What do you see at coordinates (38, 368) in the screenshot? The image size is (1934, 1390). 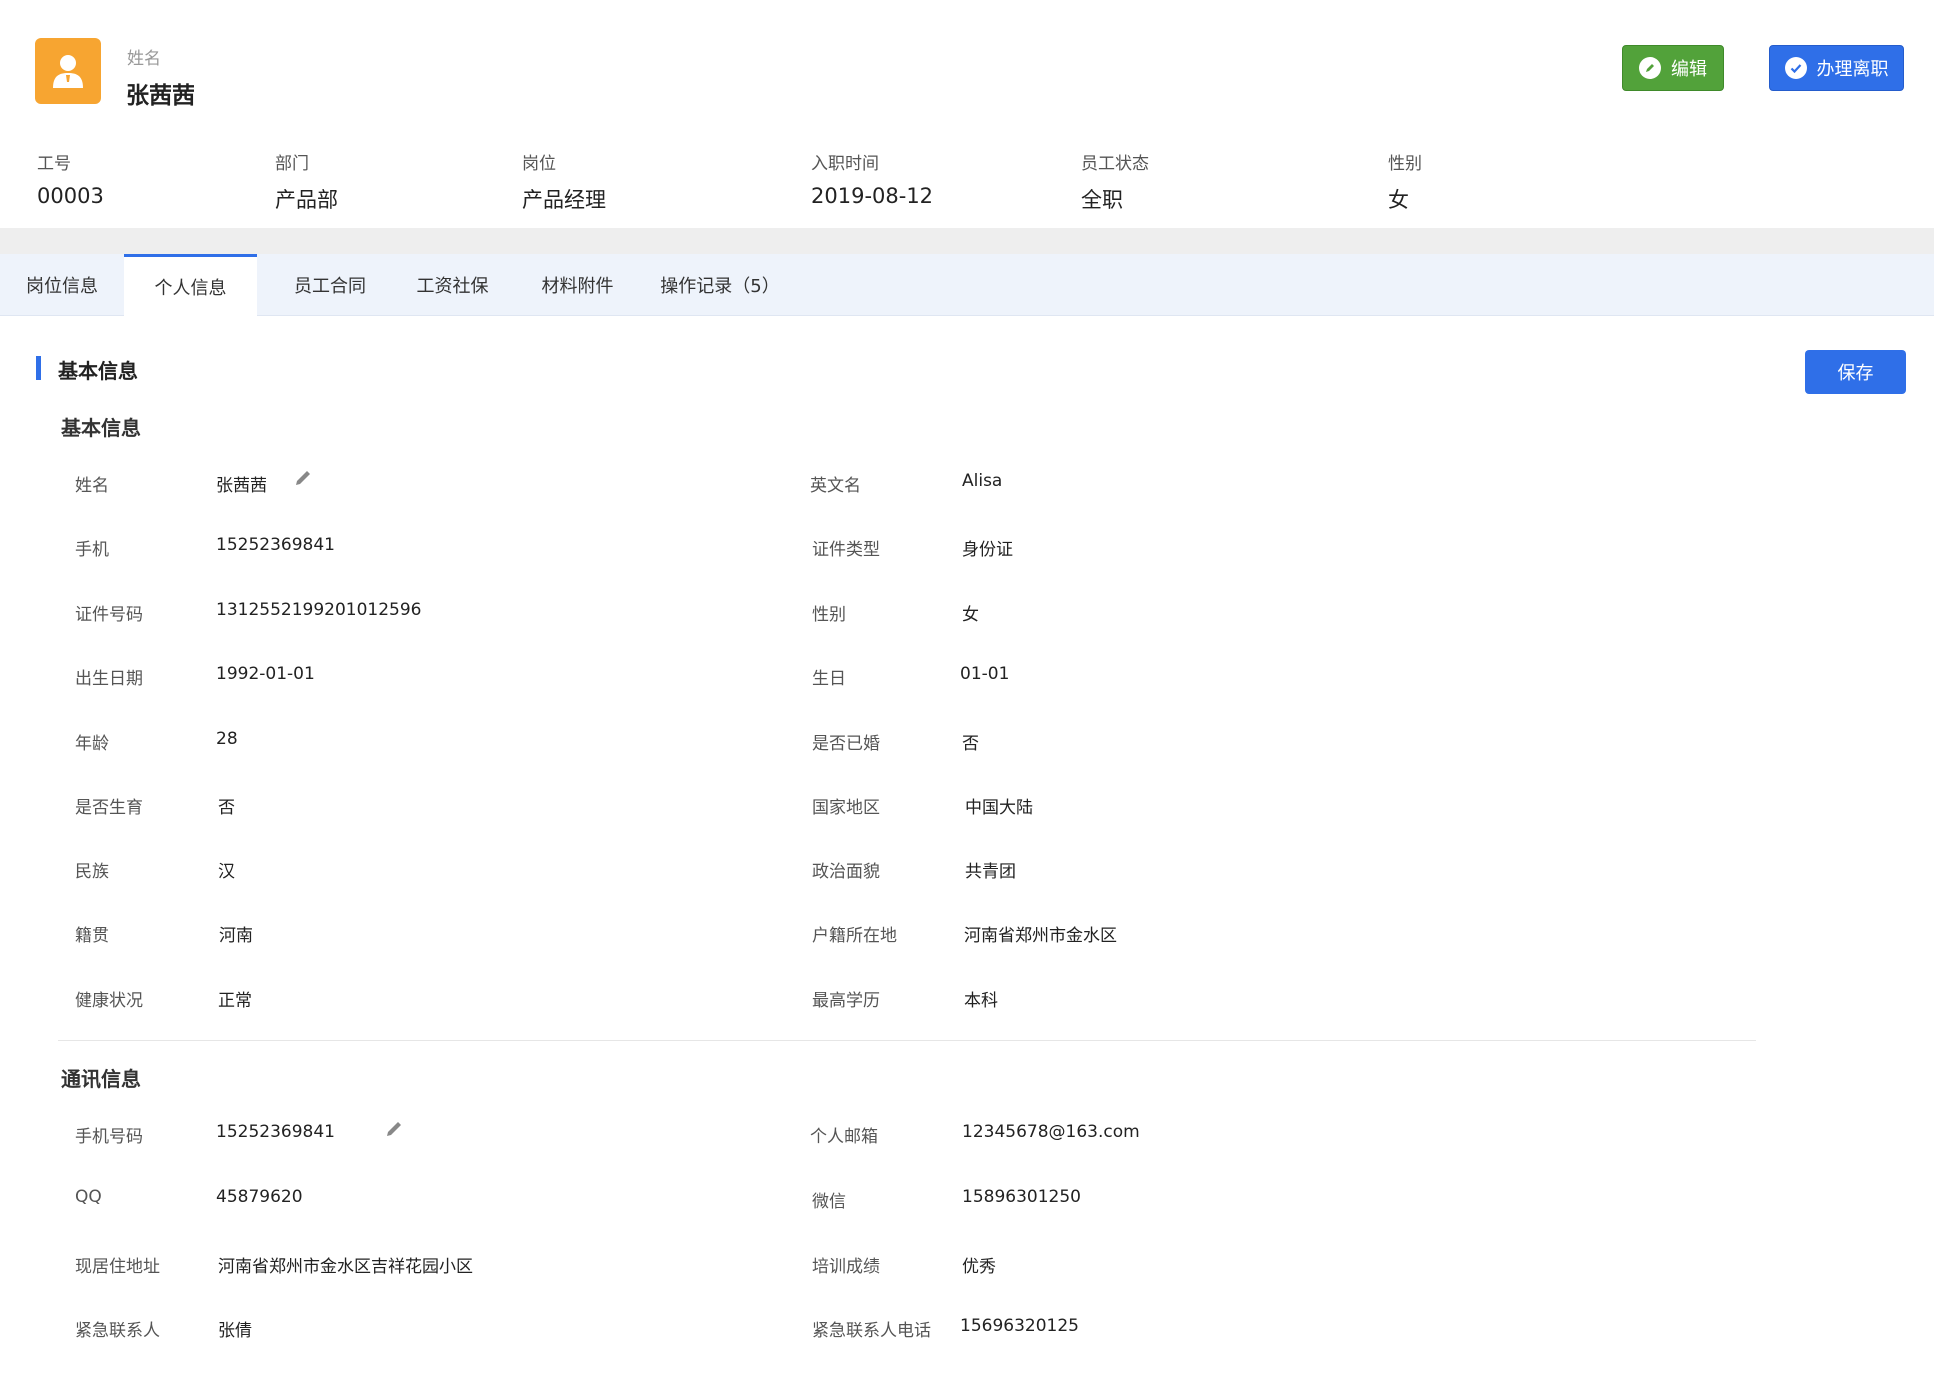 I see `section-accent-bar` at bounding box center [38, 368].